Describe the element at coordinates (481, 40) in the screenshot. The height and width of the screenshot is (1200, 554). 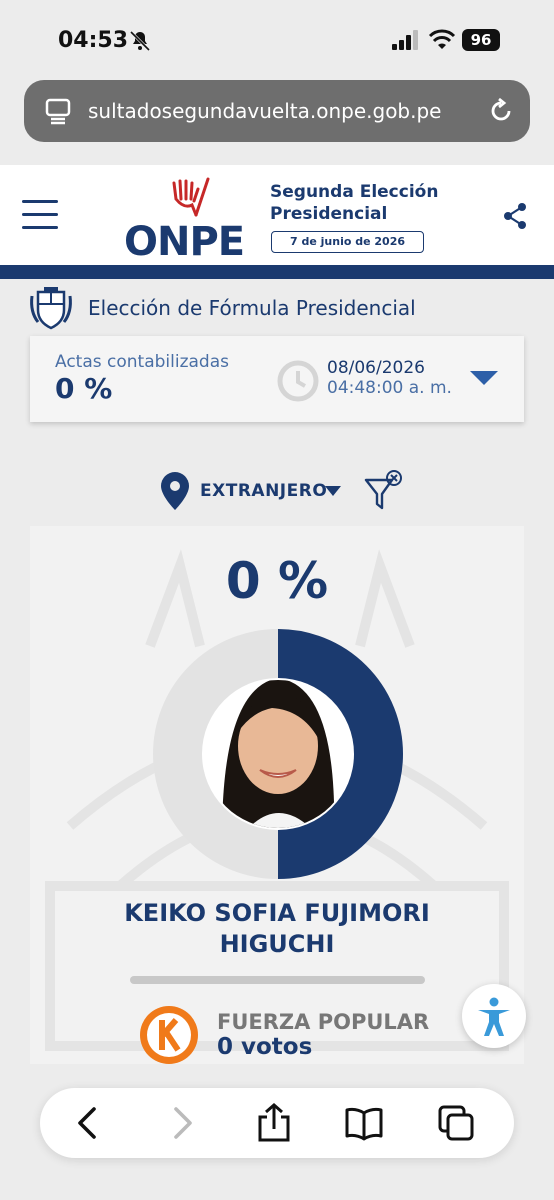
I see `battery-indicator: 96` at that location.